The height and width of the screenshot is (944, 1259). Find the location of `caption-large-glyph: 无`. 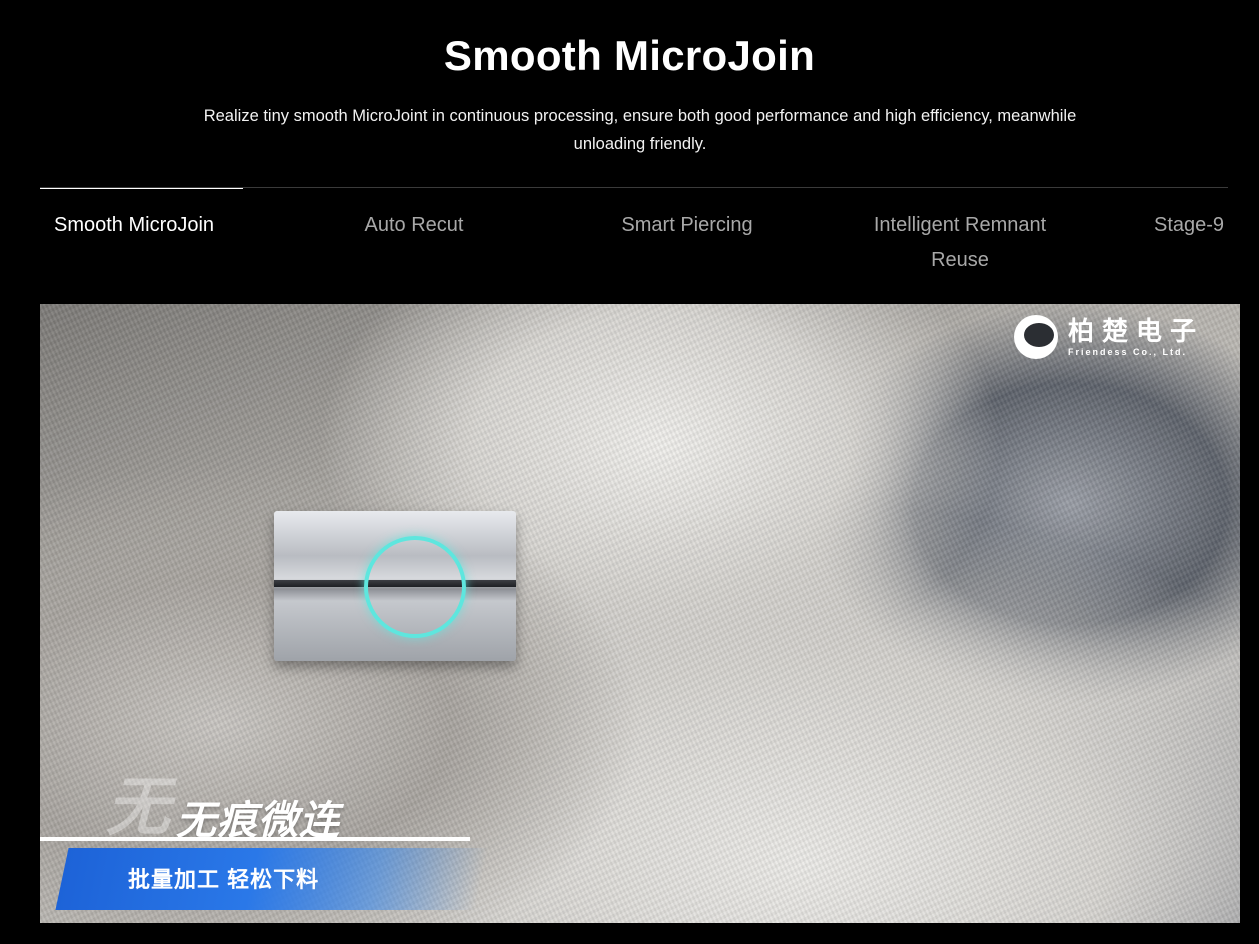

caption-large-glyph: 无 is located at coordinates (138, 807).